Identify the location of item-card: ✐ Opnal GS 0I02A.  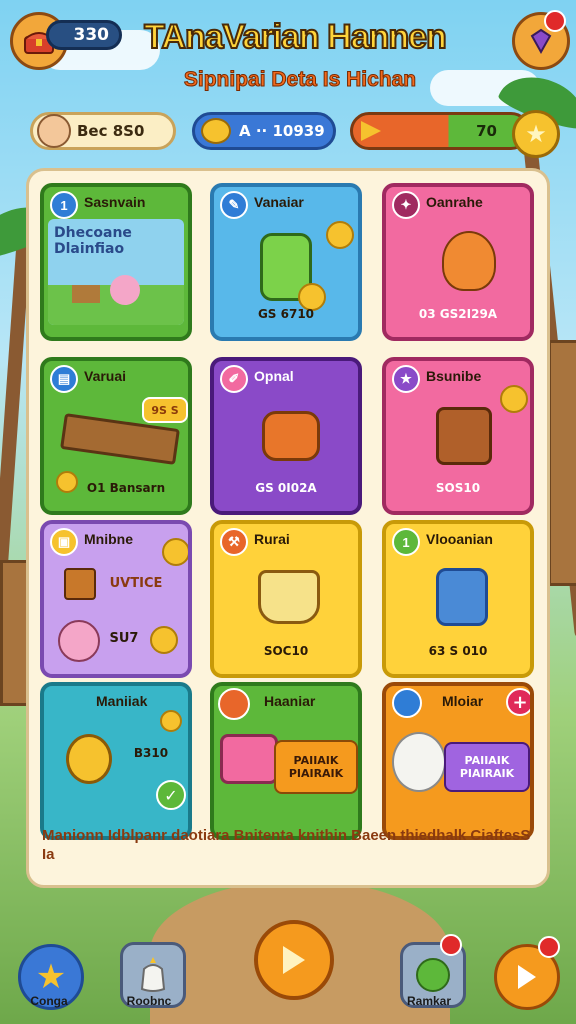
(286, 436).